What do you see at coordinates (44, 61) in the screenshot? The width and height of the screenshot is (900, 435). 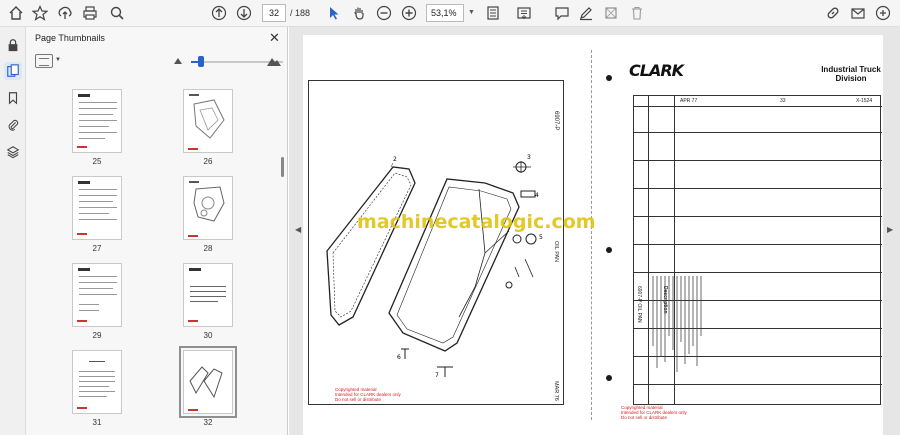 I see `thumbnail-options-icon` at bounding box center [44, 61].